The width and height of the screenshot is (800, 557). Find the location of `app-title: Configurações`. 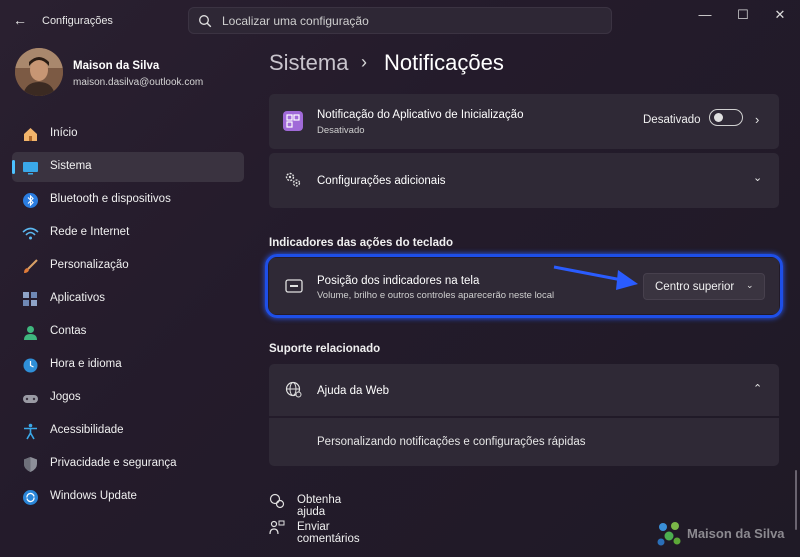

app-title: Configurações is located at coordinates (77, 21).